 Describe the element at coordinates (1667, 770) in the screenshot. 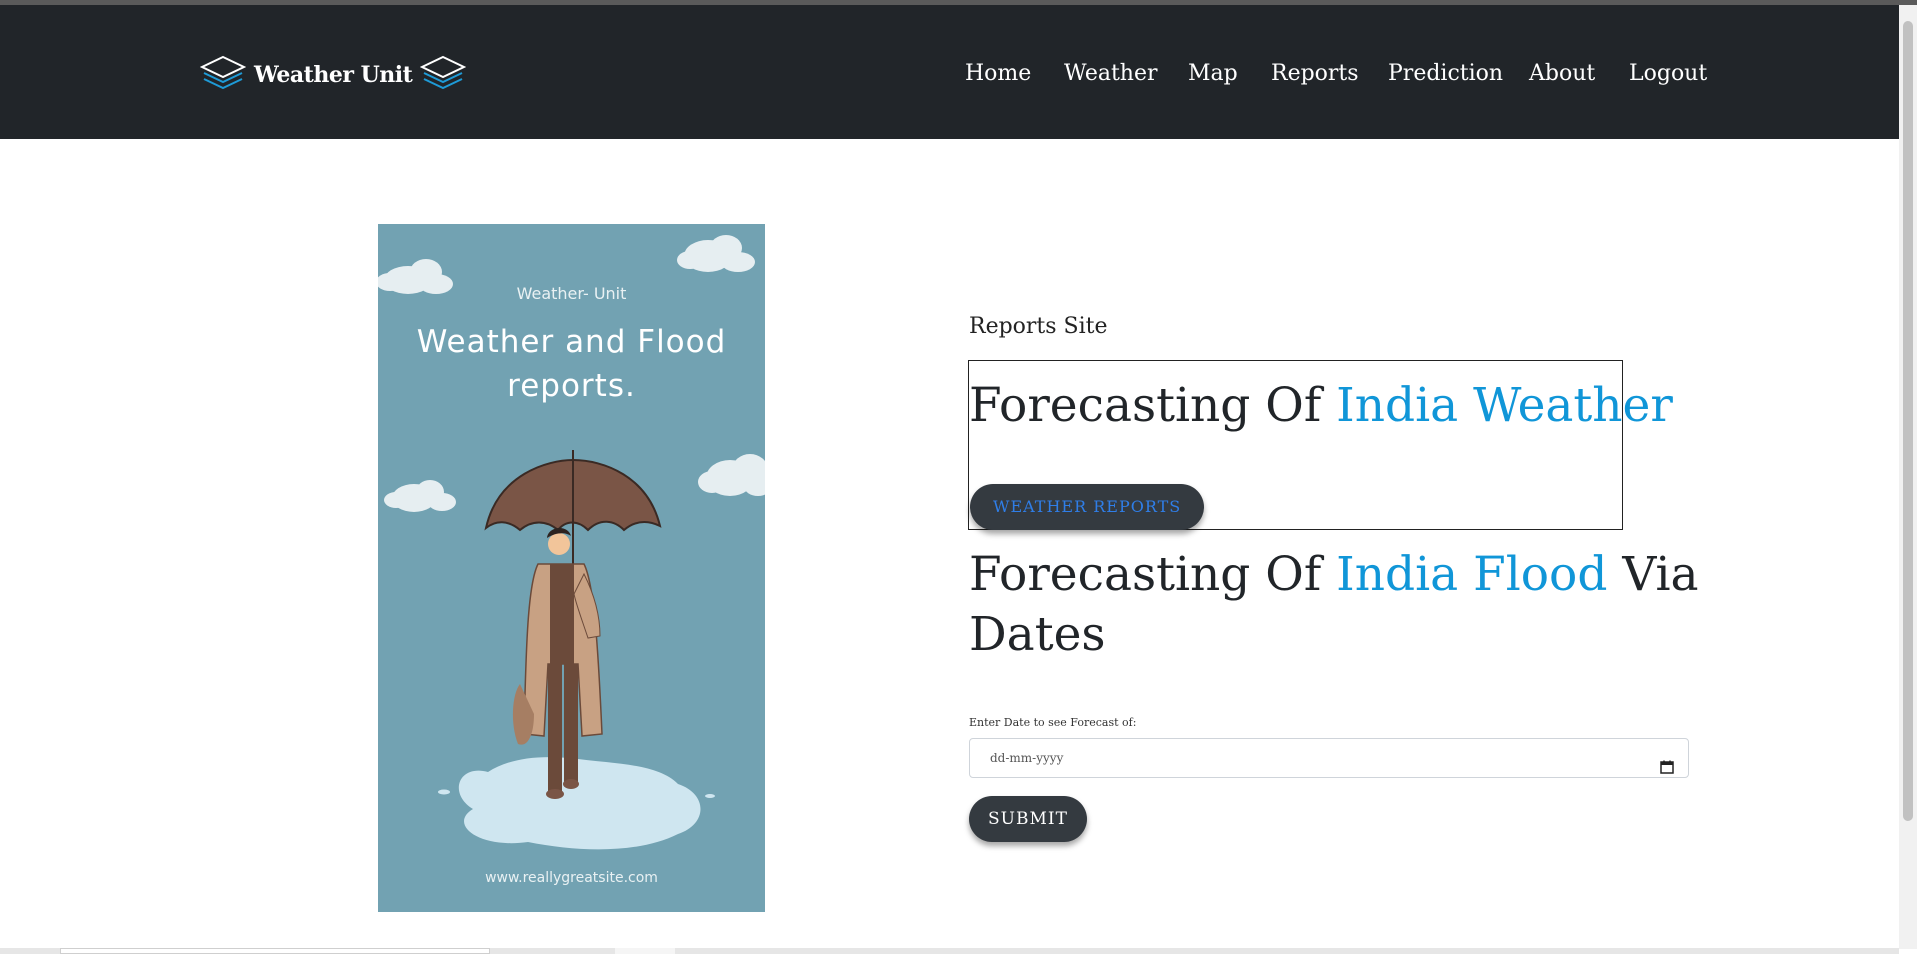

I see `calendar-icon` at that location.